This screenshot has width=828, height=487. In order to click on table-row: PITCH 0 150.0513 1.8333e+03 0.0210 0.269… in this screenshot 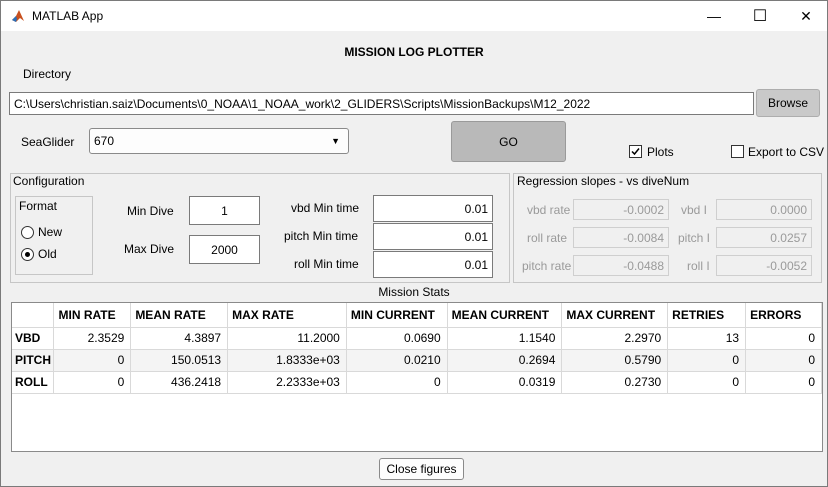, I will do `click(417, 360)`.